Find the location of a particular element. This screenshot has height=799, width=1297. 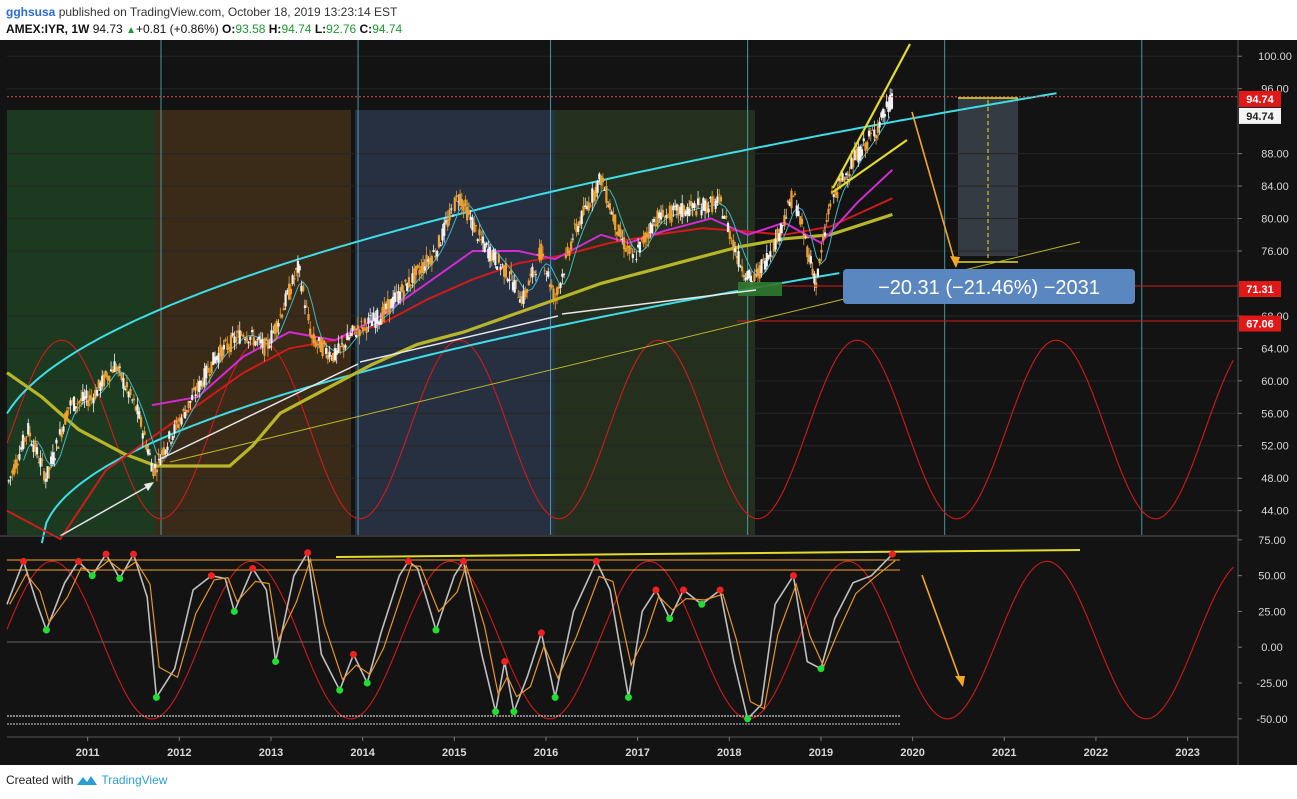

time-tick-label: 2014 is located at coordinates (362, 753).